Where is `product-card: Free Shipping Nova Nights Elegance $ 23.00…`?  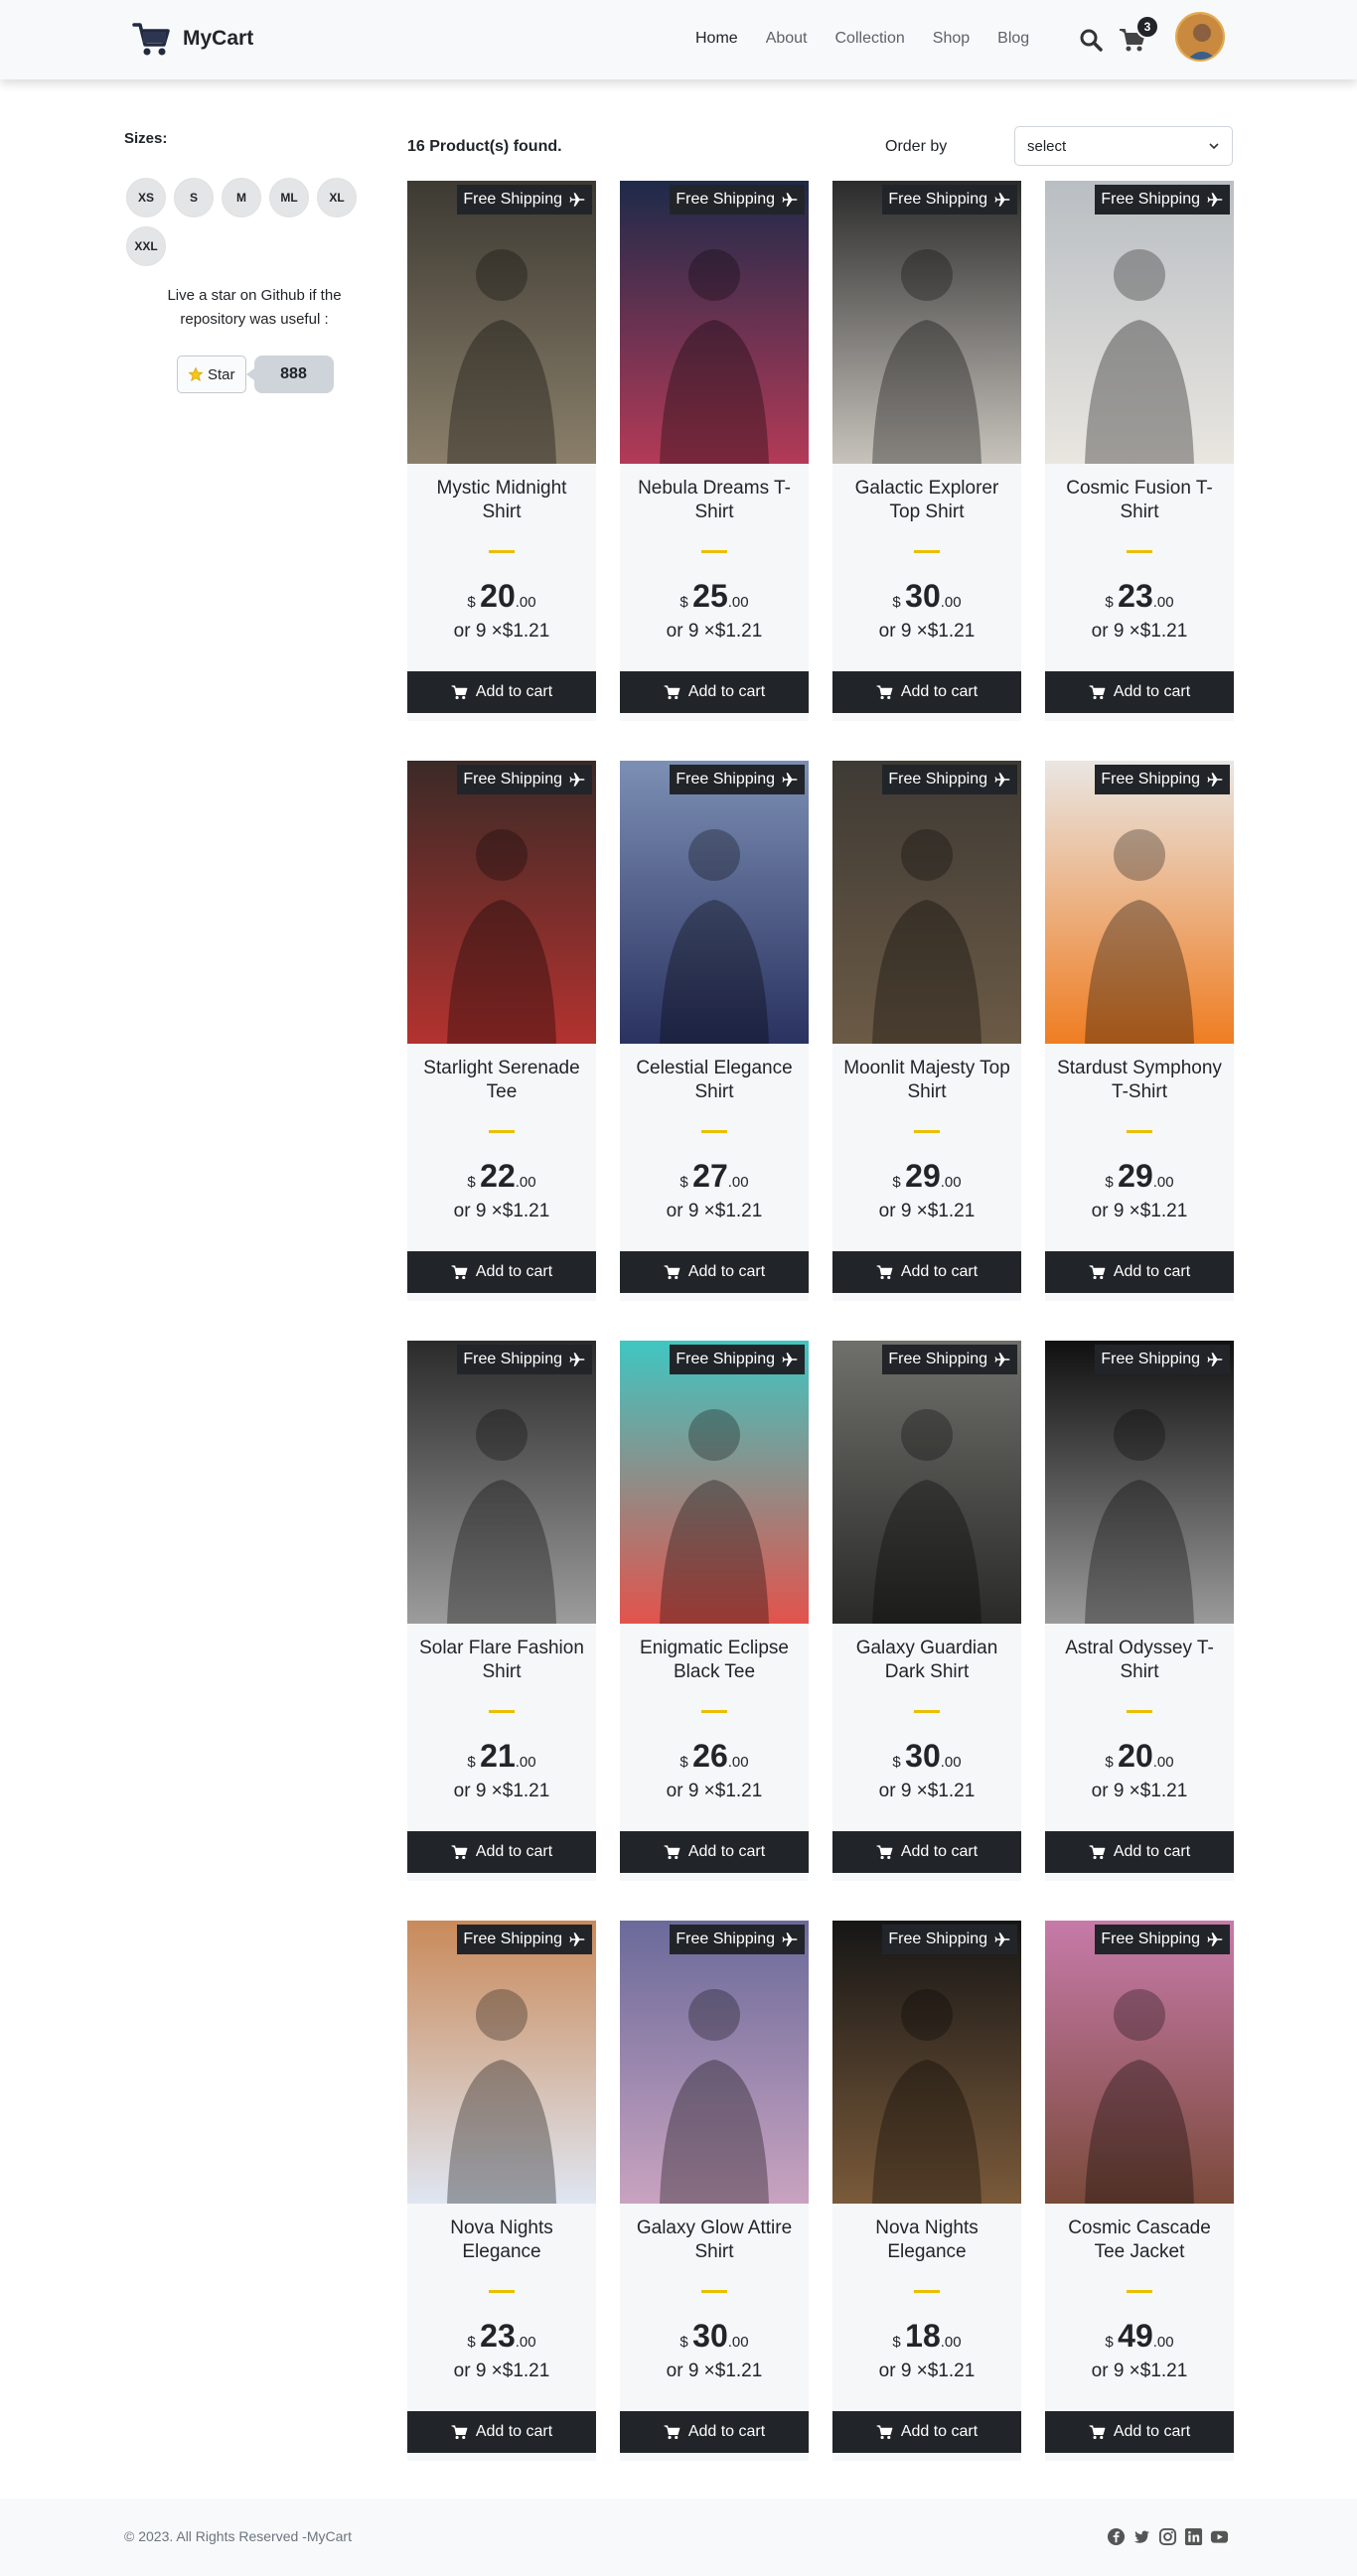 product-card: Free Shipping Nova Nights Elegance $ 23.00… is located at coordinates (502, 2191).